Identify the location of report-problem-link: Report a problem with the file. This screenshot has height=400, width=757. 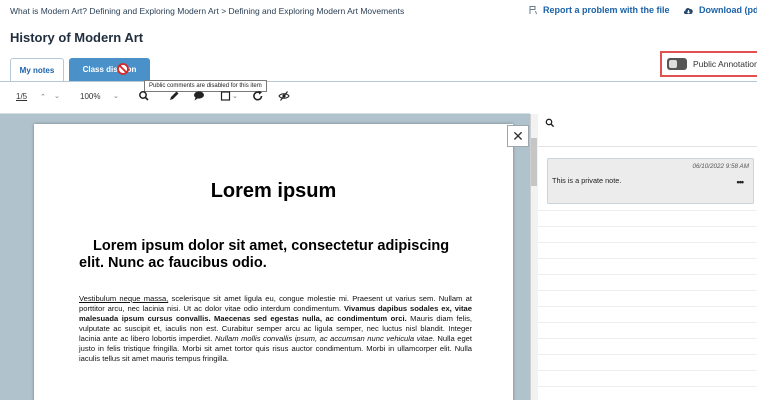
(599, 10).